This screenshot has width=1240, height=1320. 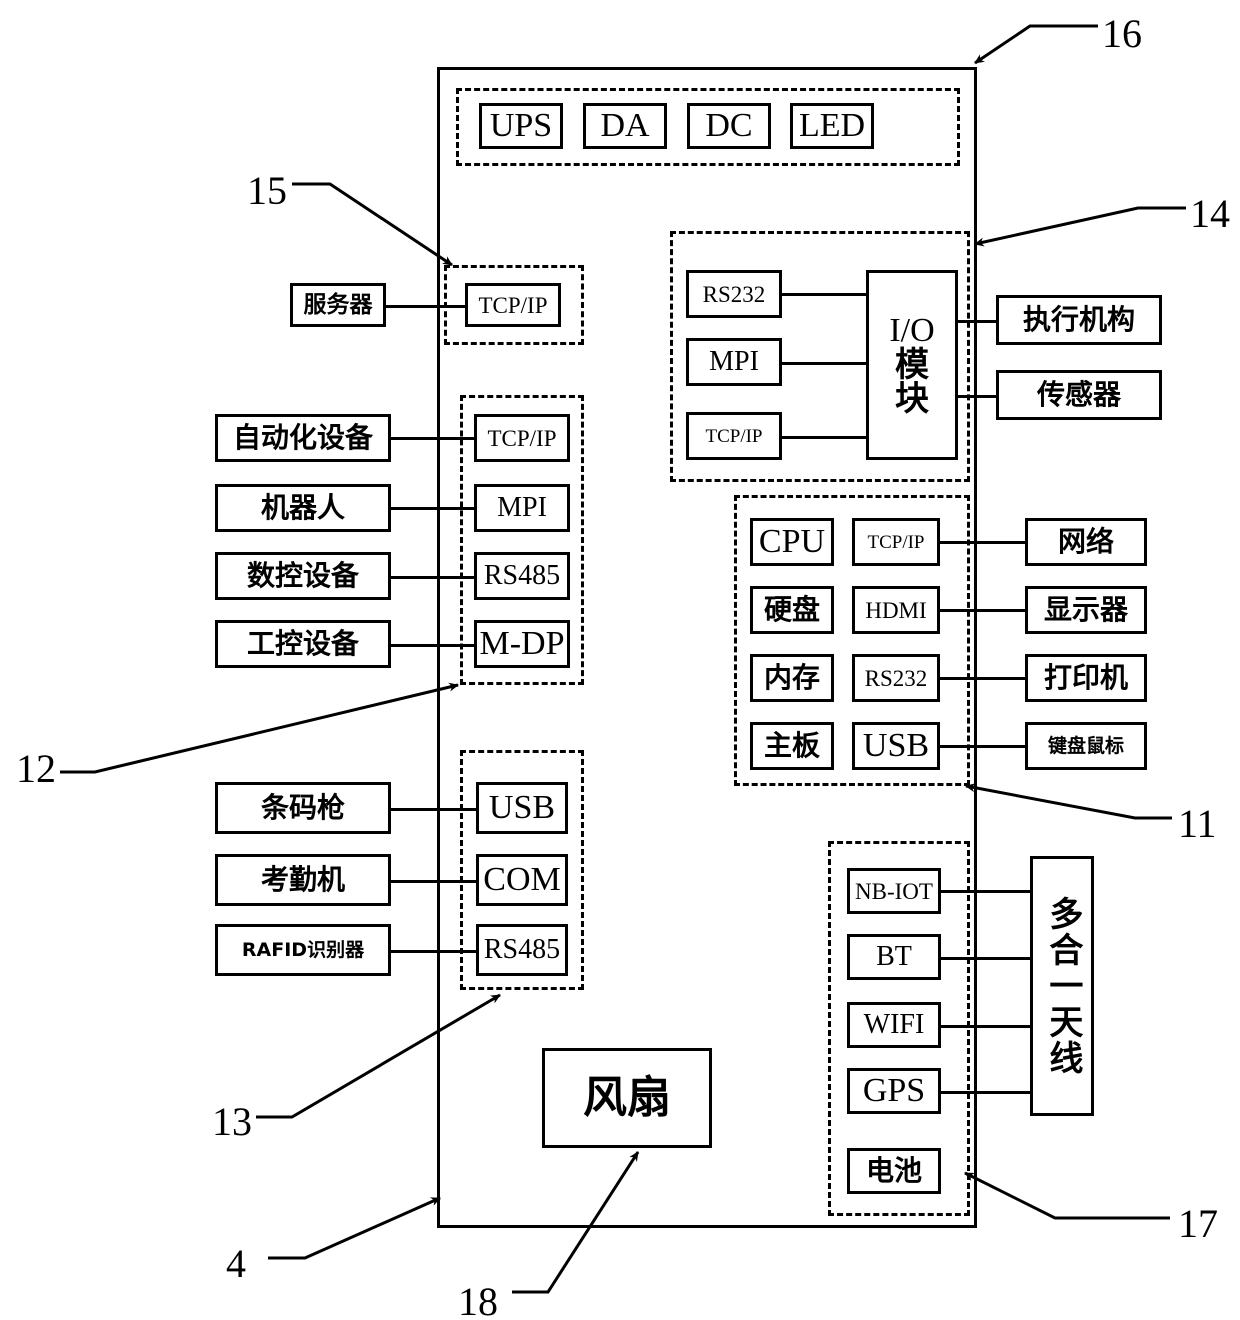 I want to click on wireless-module-bt-label: BT, so click(x=894, y=956).